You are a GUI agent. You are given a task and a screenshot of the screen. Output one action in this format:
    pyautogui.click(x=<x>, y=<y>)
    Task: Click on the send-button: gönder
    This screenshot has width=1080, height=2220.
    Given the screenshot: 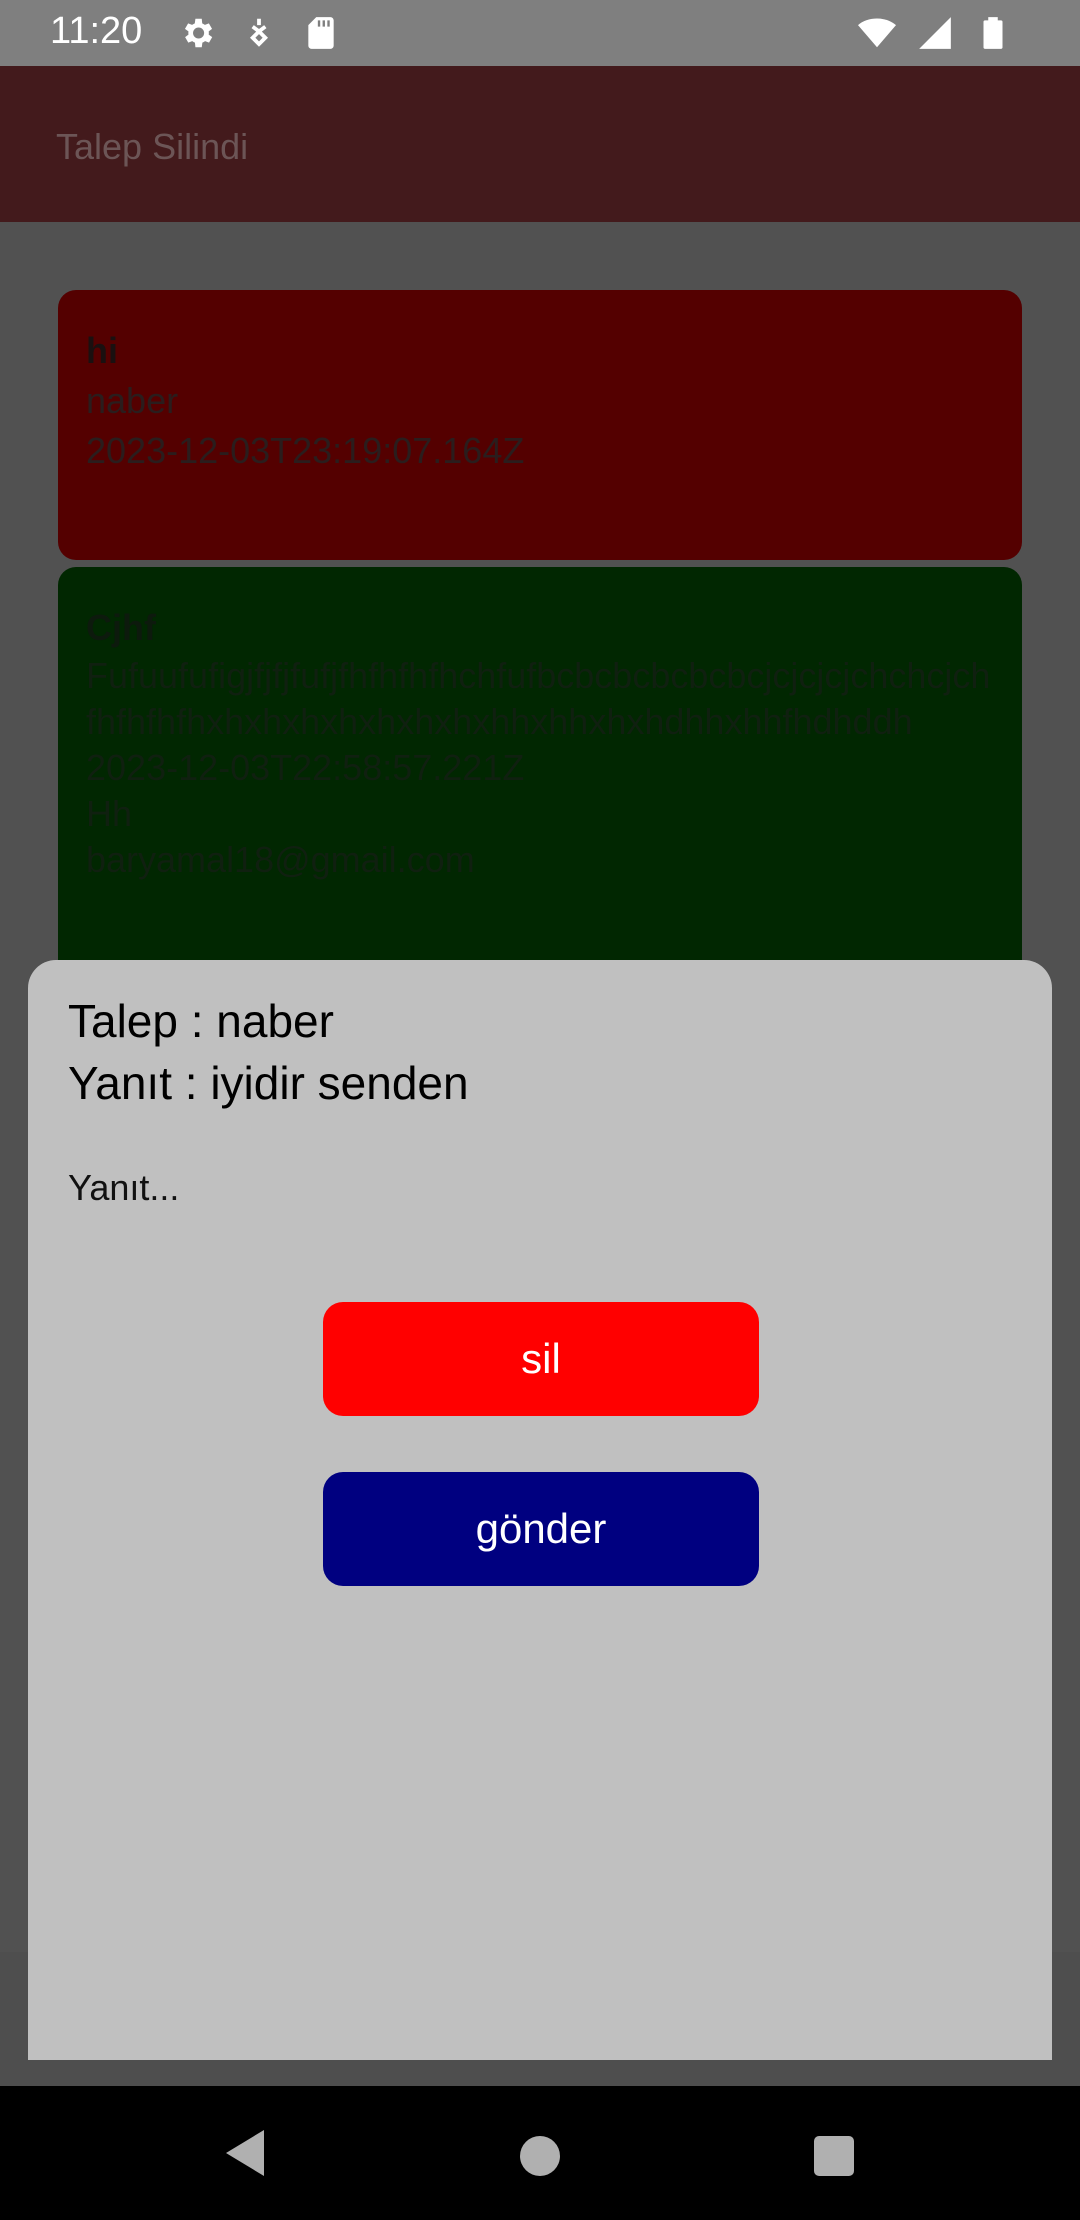 What is the action you would take?
    pyautogui.click(x=541, y=1529)
    